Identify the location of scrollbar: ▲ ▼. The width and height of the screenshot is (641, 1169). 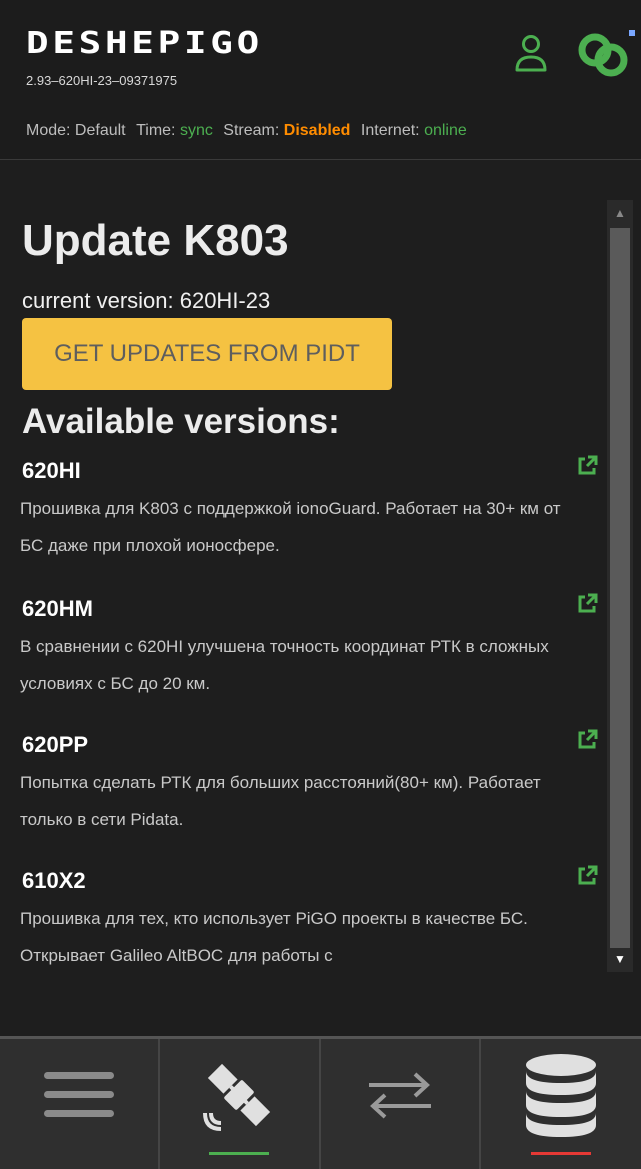
(620, 586).